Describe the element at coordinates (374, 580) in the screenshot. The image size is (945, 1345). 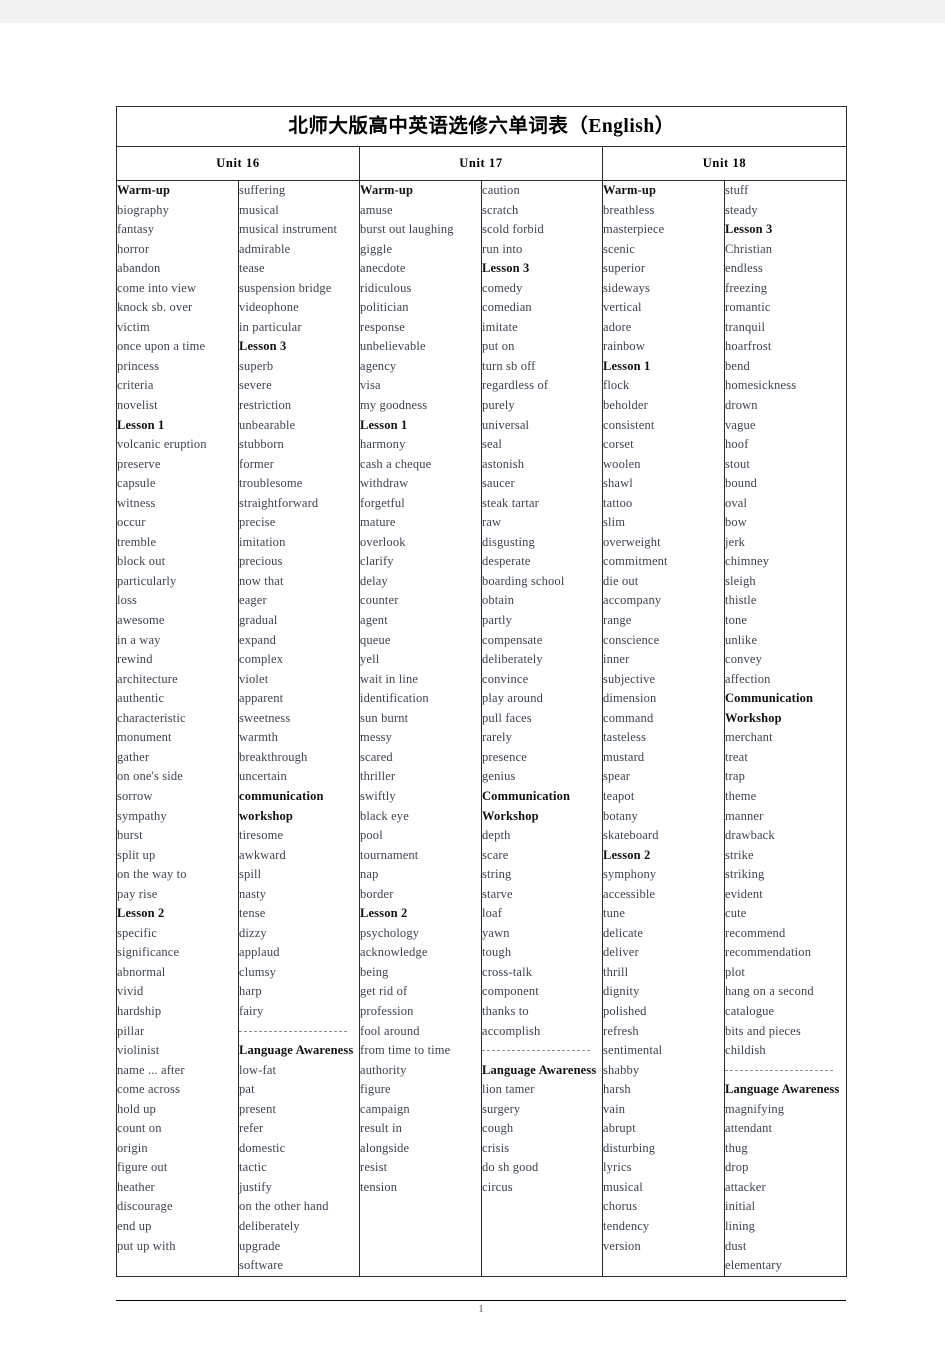
I see `word-entry: delay` at that location.